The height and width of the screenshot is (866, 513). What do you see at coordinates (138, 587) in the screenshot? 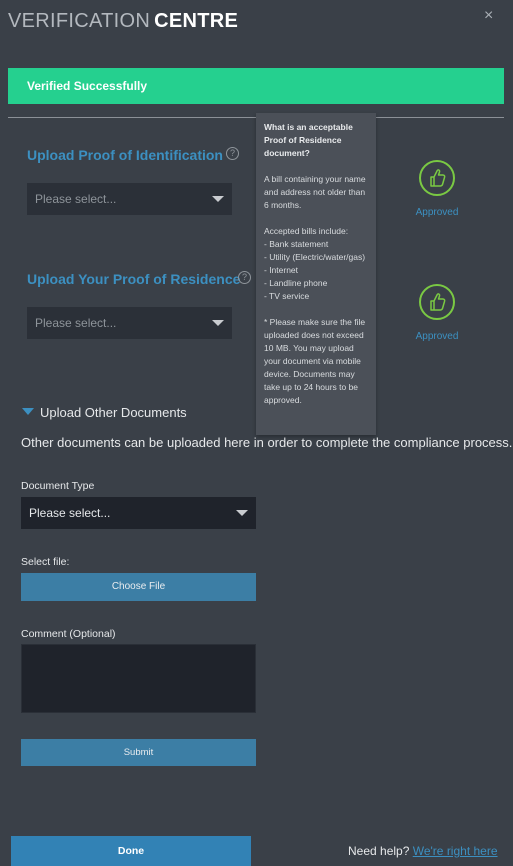
I see `choose-file-button: Choose File` at bounding box center [138, 587].